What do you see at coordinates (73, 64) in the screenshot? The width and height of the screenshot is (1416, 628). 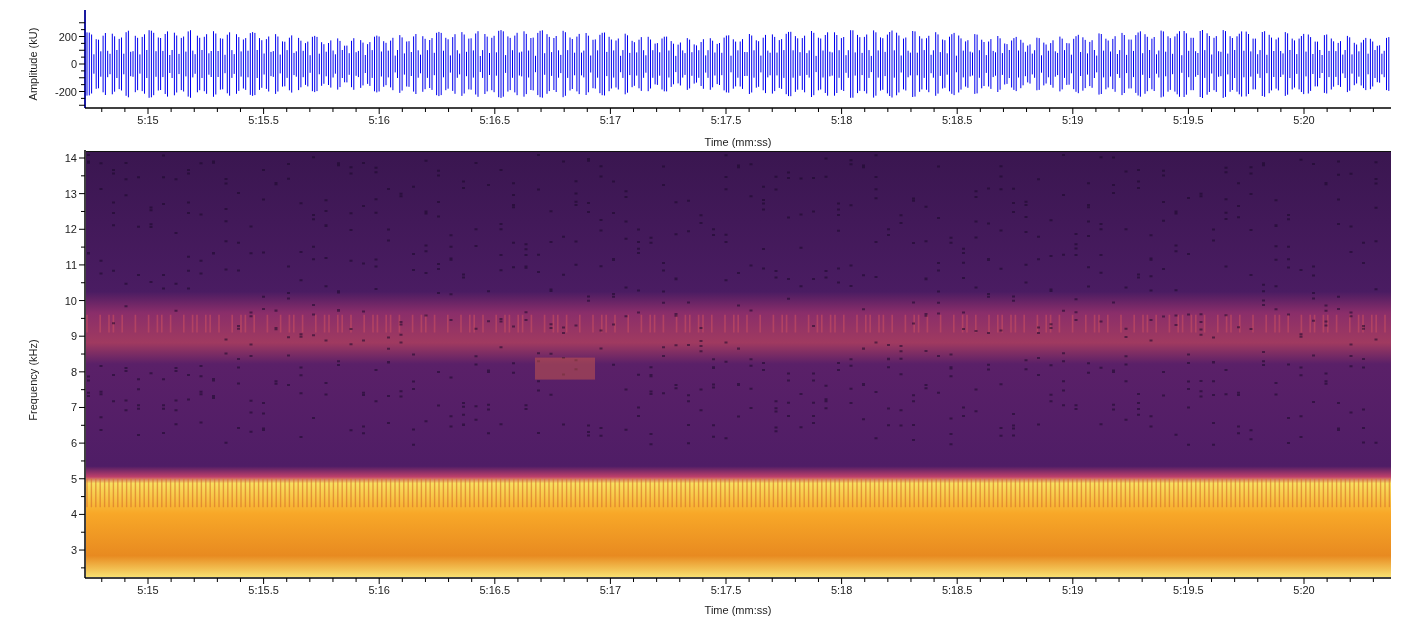 I see `tick-label: 0` at bounding box center [73, 64].